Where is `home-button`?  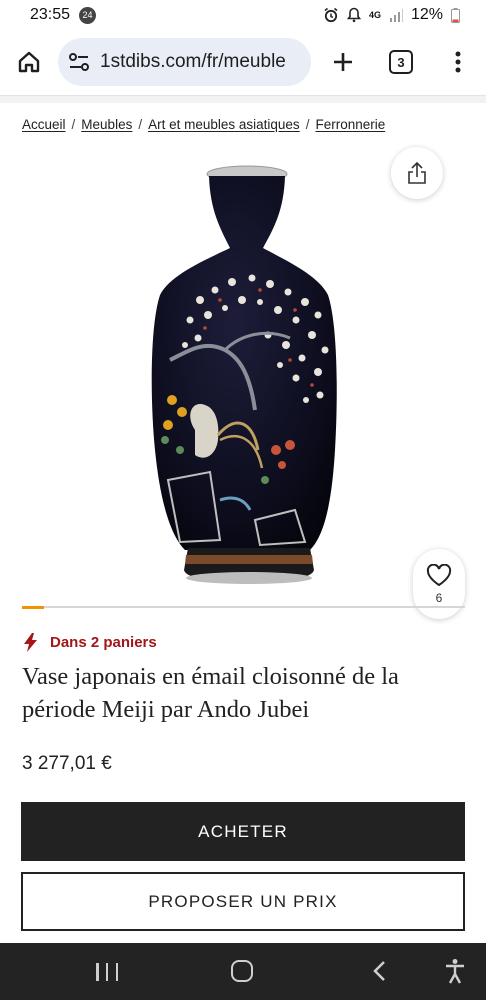
home-button is located at coordinates (29, 62).